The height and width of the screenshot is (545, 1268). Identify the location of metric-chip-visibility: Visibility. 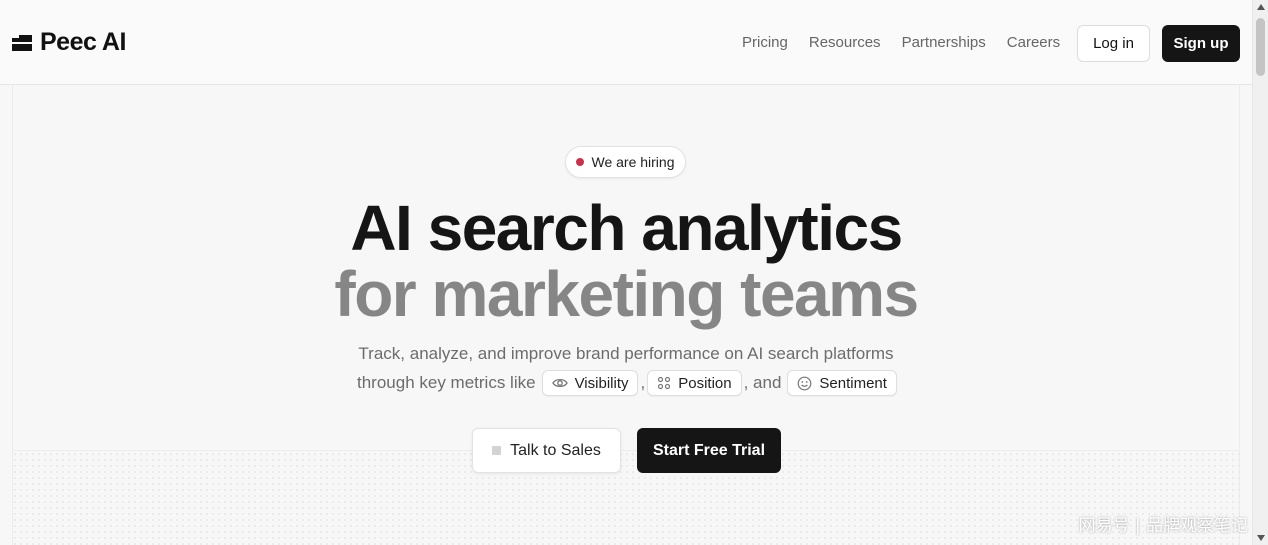
(590, 383).